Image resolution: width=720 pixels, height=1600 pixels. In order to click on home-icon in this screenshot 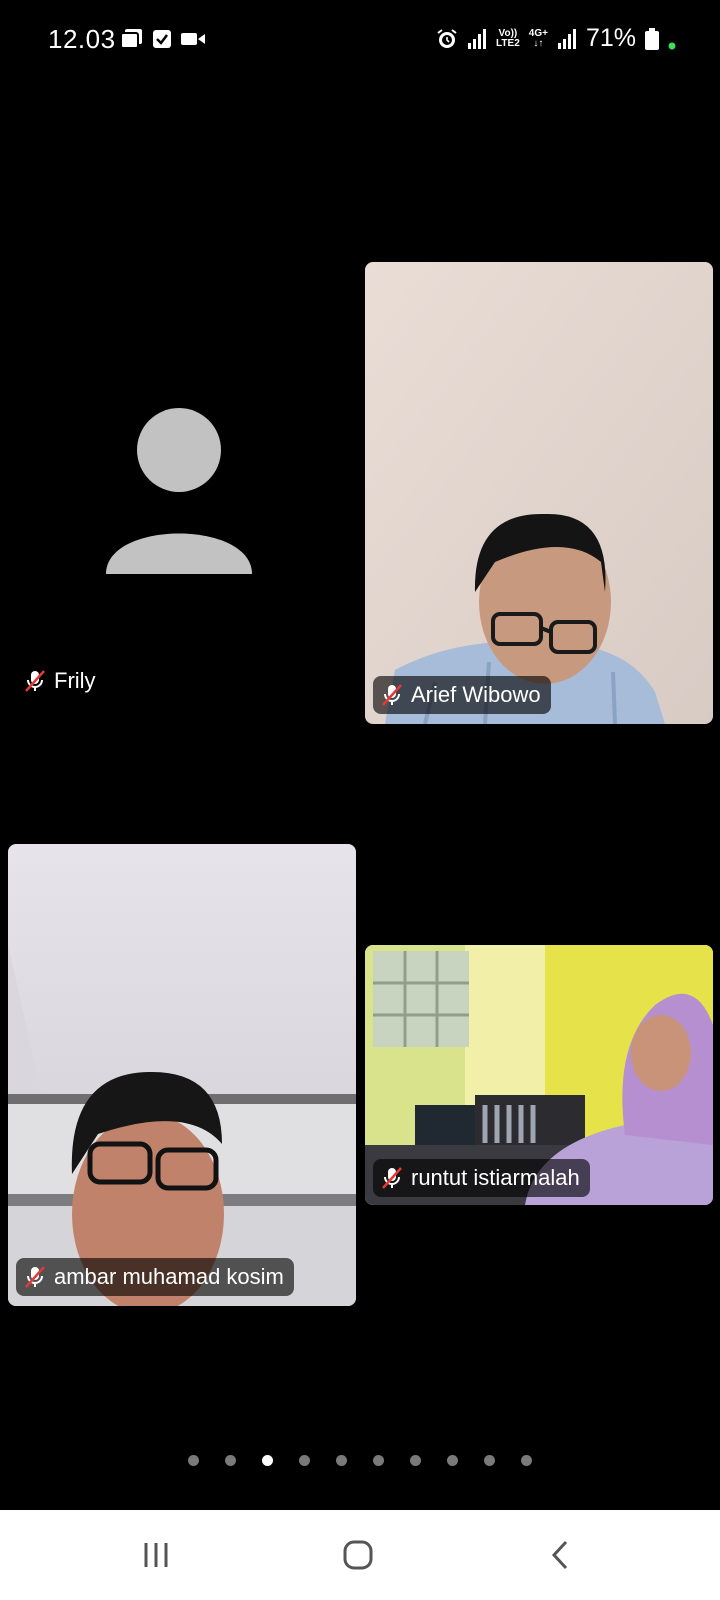, I will do `click(358, 1555)`.